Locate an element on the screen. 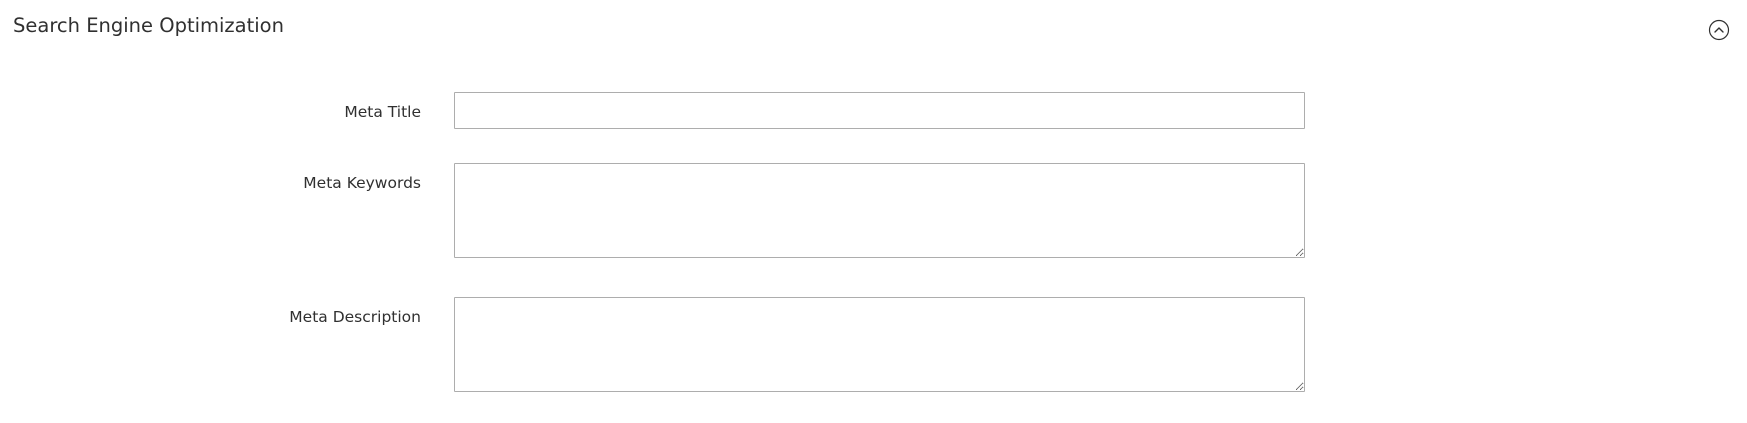 The height and width of the screenshot is (423, 1747). section-title: Search Engine Optimization is located at coordinates (148, 25).